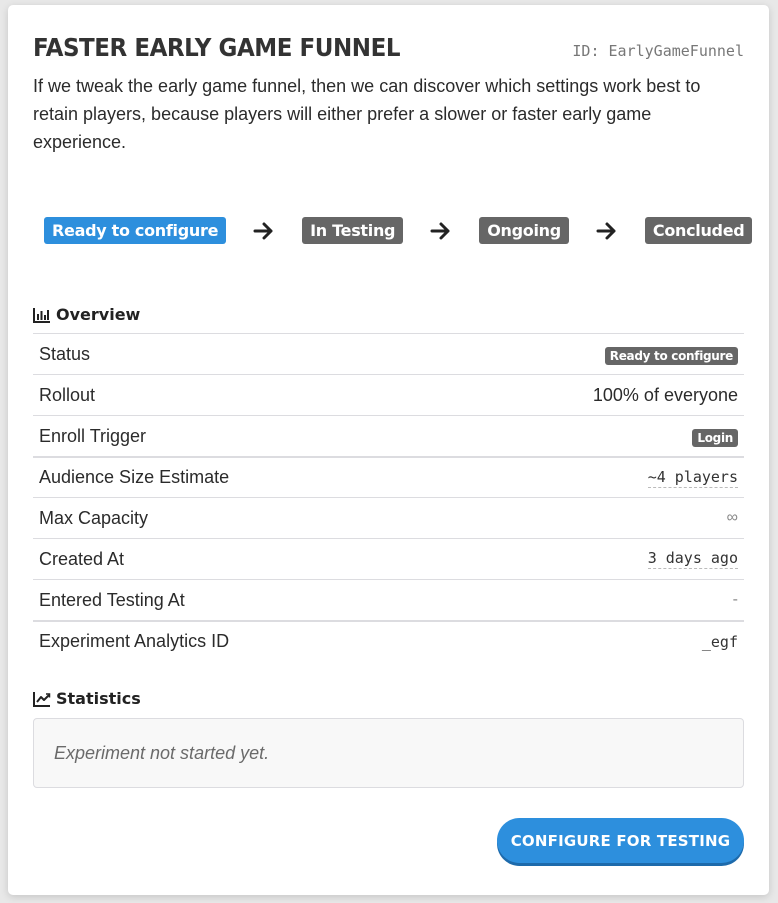 The image size is (778, 903). What do you see at coordinates (135, 230) in the screenshot?
I see `stage-ready-to-configure: Ready to configure` at bounding box center [135, 230].